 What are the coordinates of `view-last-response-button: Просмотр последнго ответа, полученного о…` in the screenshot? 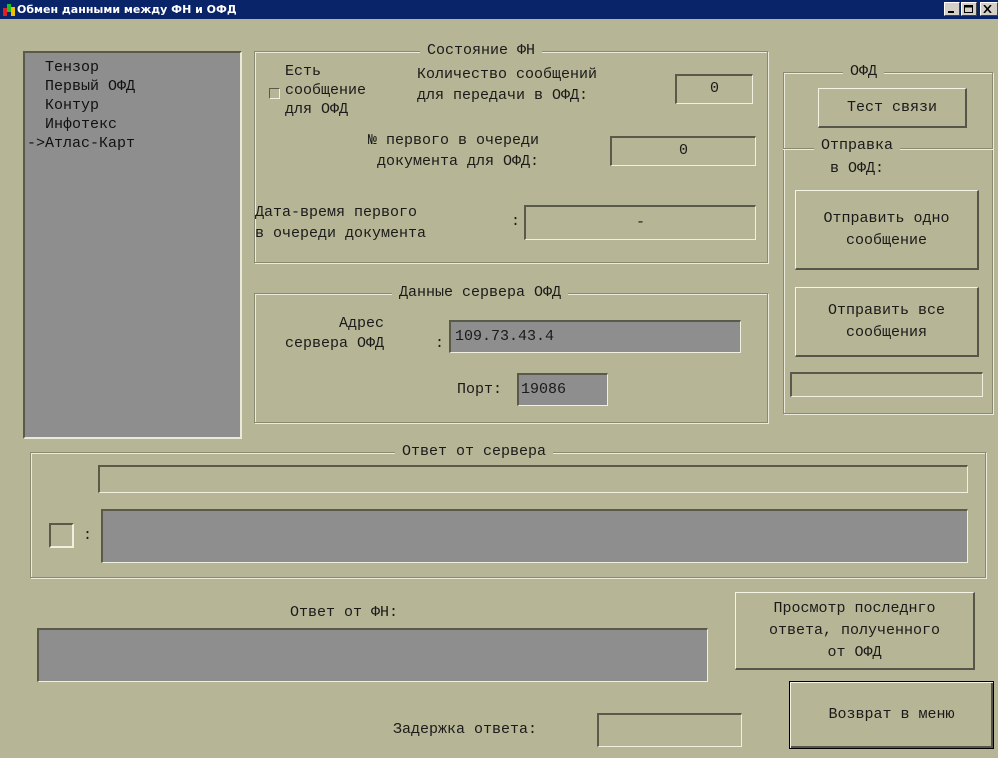 It's located at (855, 631).